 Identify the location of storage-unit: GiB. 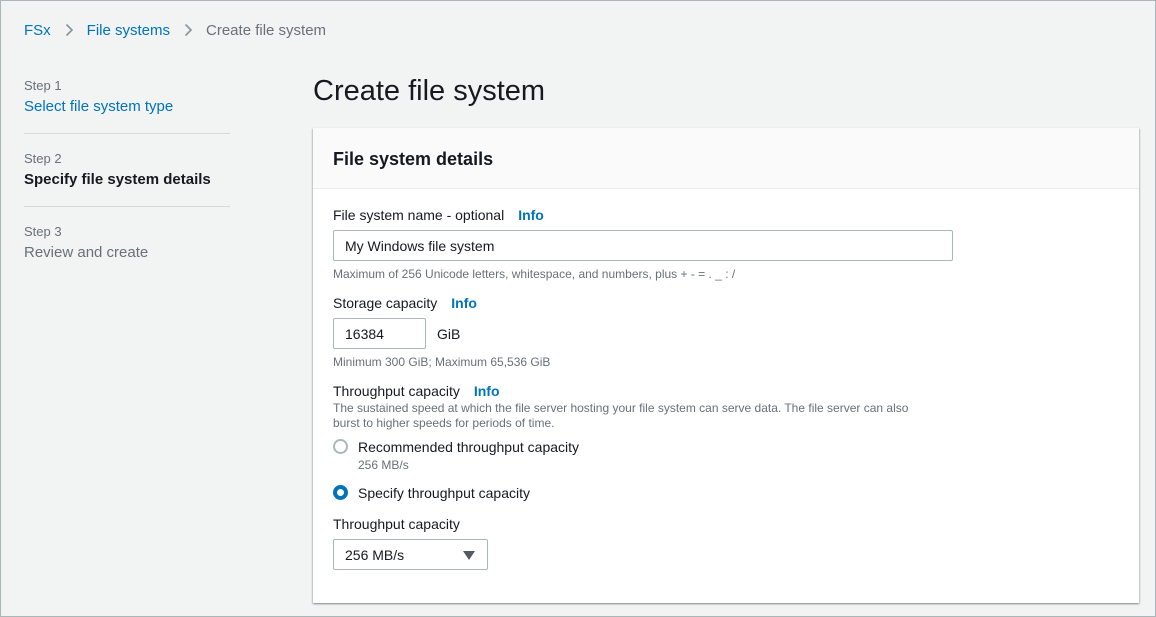
(449, 334).